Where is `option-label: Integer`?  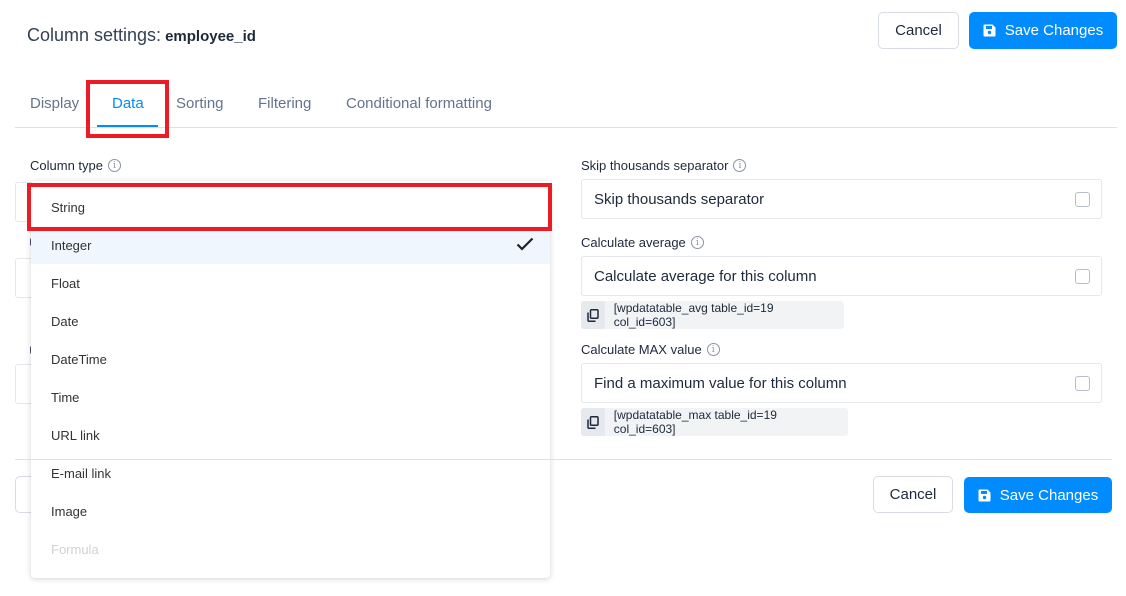 option-label: Integer is located at coordinates (71, 245).